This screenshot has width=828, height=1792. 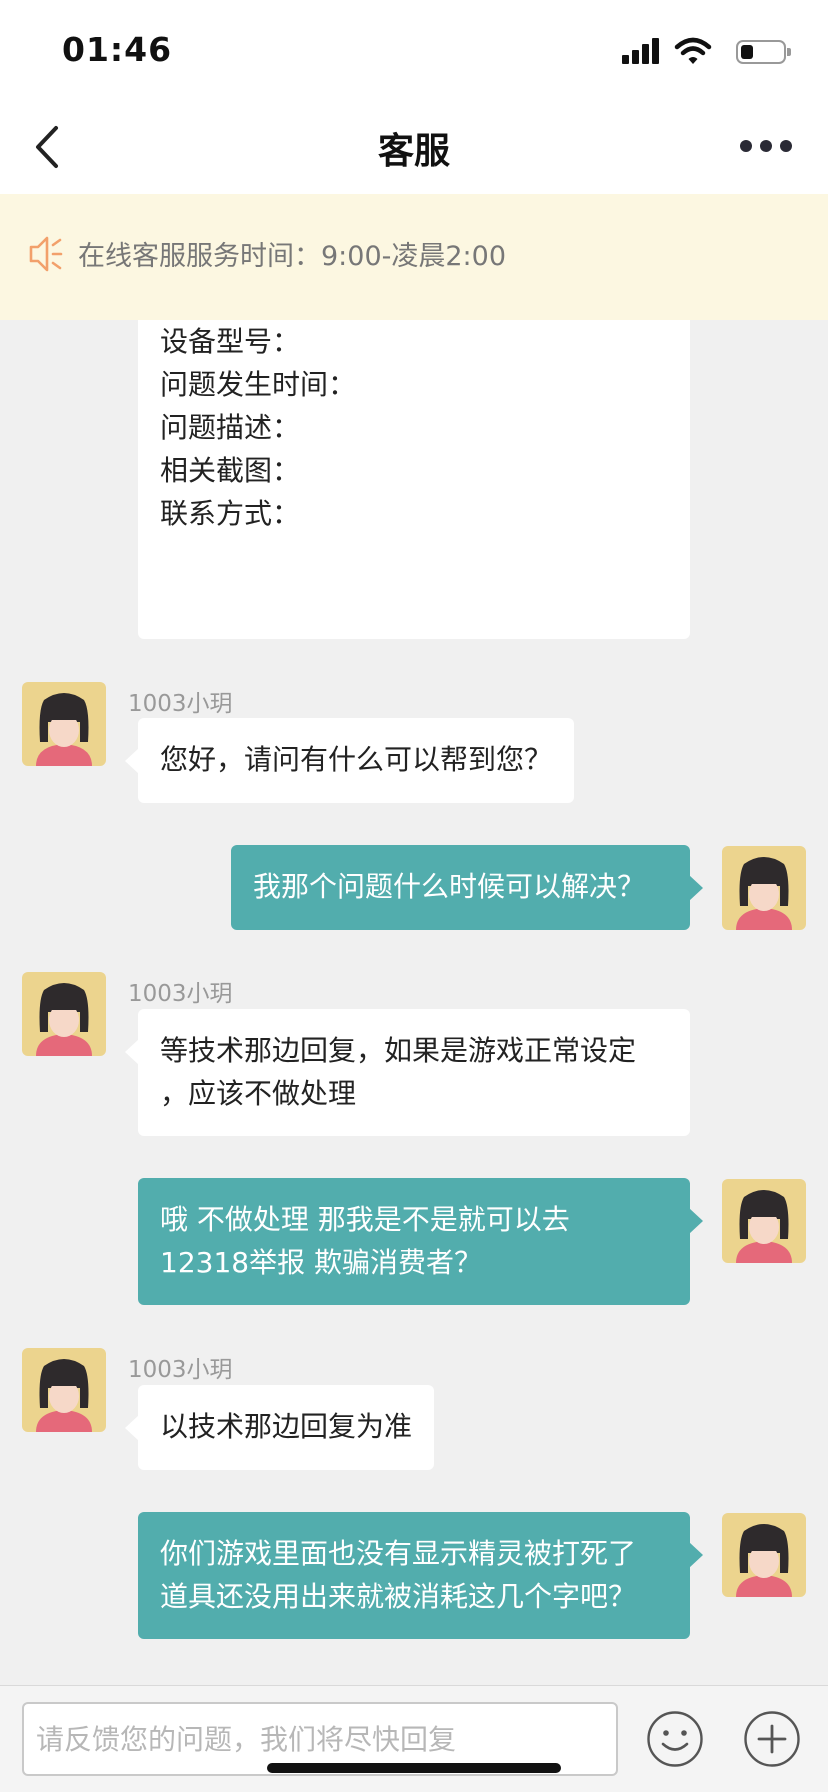 What do you see at coordinates (763, 52) in the screenshot?
I see `battery-icon` at bounding box center [763, 52].